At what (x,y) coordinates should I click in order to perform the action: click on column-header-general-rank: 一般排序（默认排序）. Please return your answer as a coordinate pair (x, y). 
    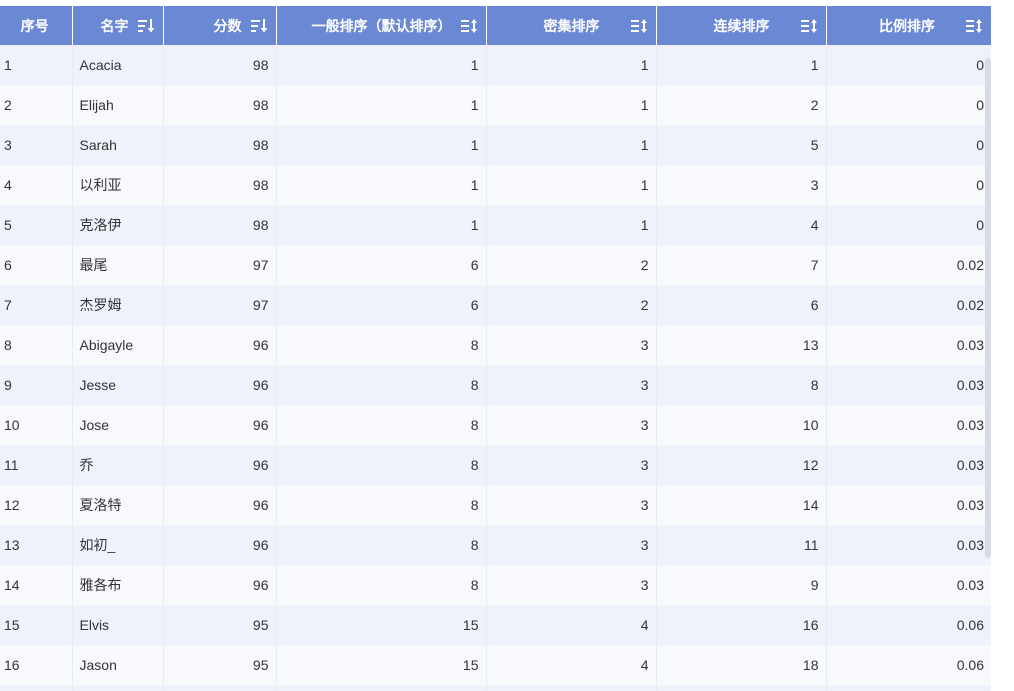
    Looking at the image, I should click on (381, 25).